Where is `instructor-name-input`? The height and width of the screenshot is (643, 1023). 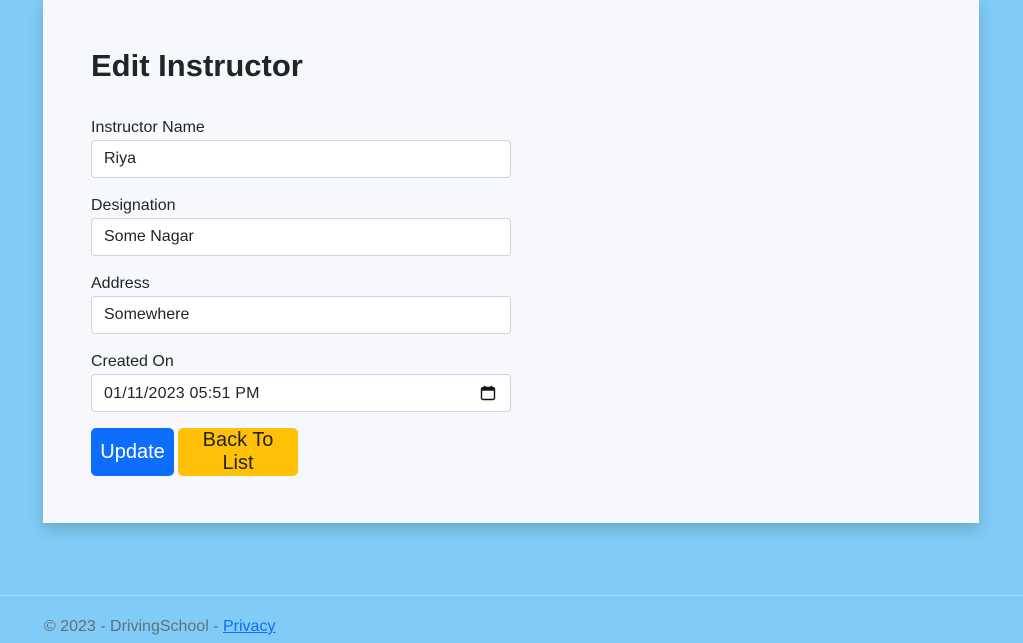
instructor-name-input is located at coordinates (301, 159).